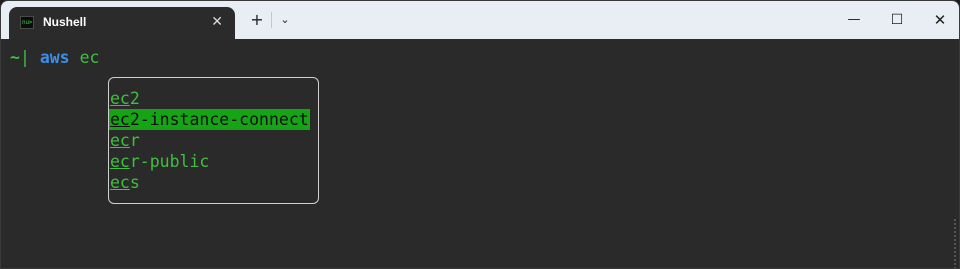 Image resolution: width=960 pixels, height=269 pixels. I want to click on command-text: aws, so click(54, 57).